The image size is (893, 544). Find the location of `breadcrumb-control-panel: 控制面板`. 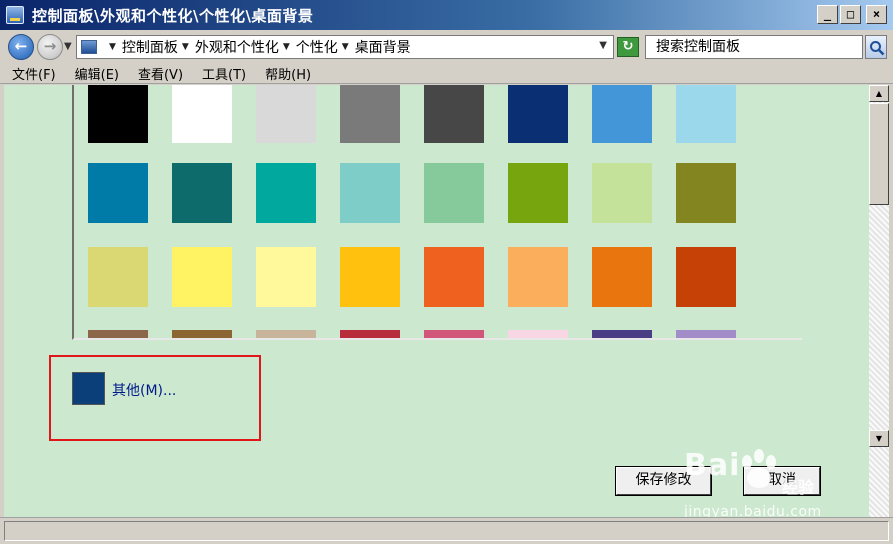

breadcrumb-control-panel: 控制面板 is located at coordinates (150, 47).